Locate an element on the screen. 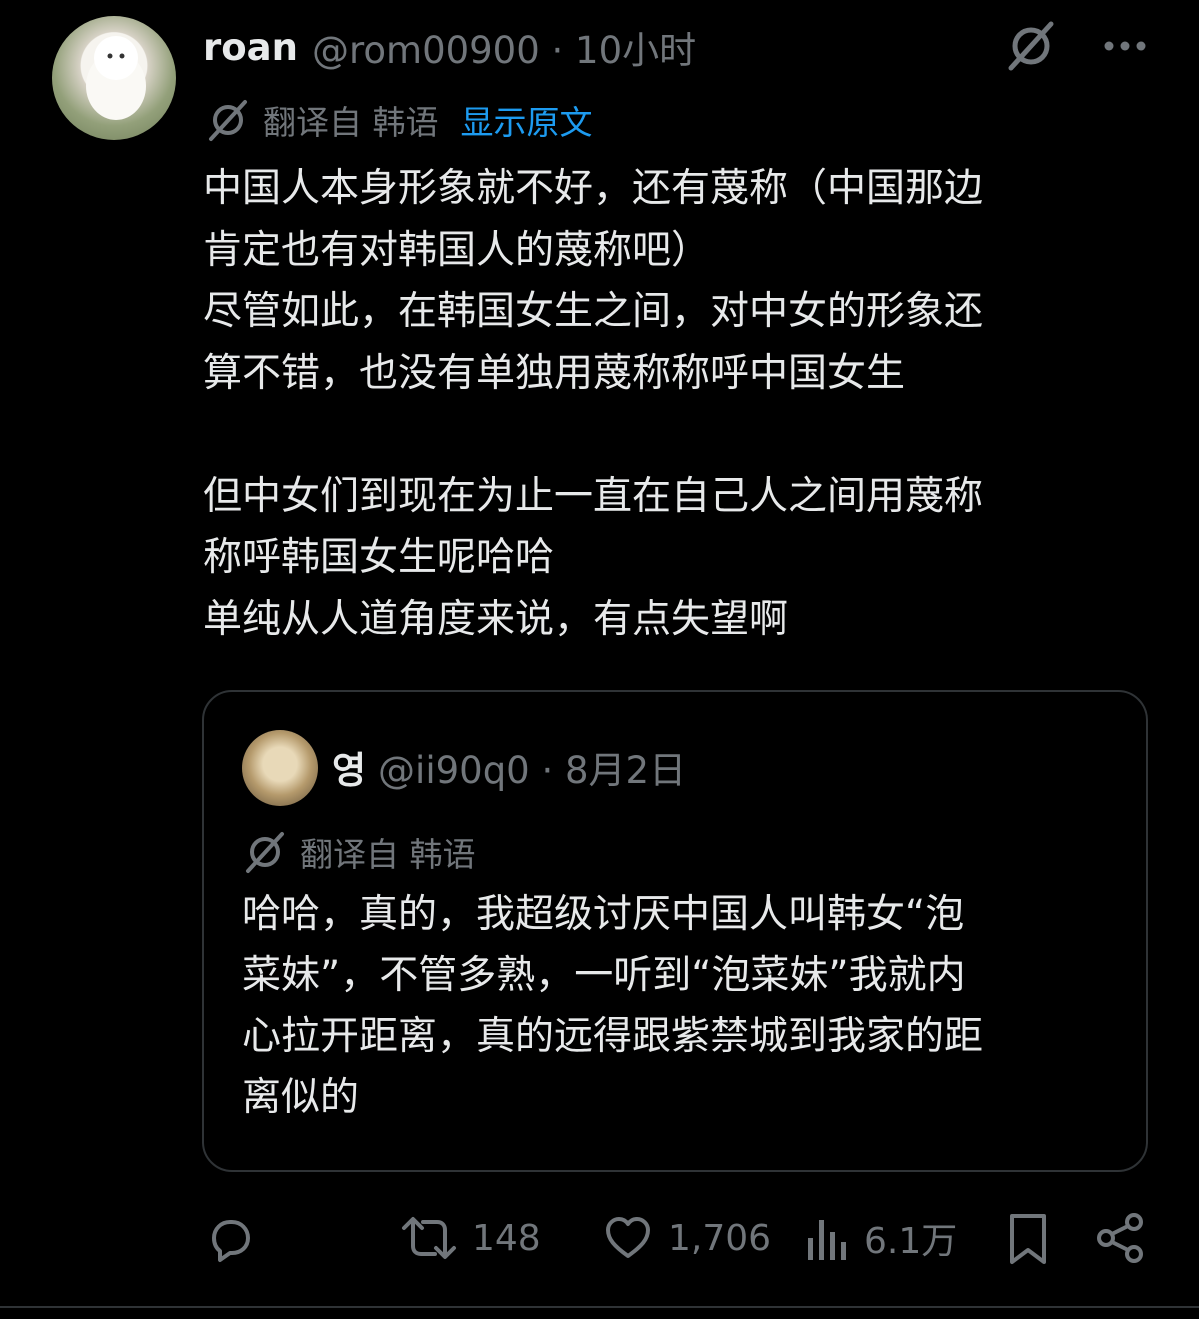  reply-button is located at coordinates (230, 1238).